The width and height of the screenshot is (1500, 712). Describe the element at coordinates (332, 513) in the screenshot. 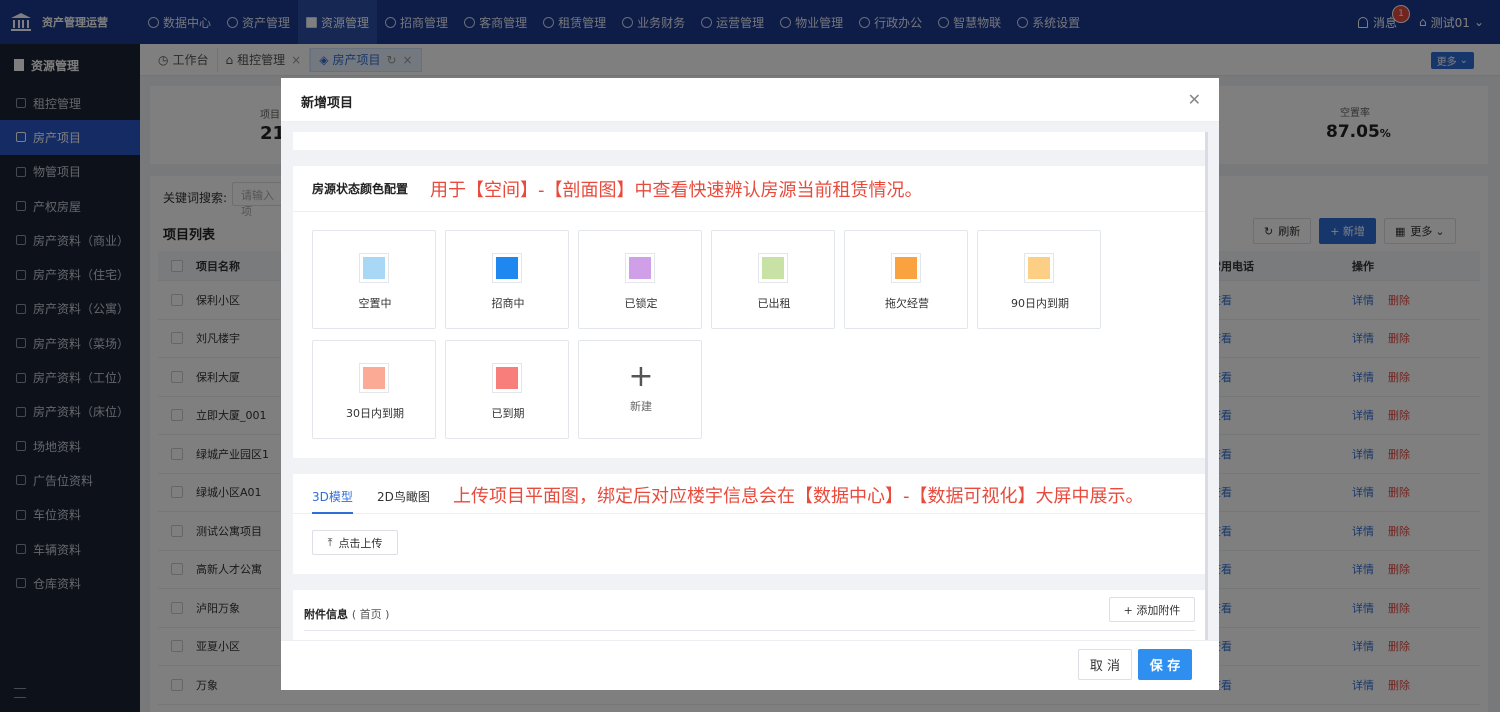

I see `active-tab-indicator` at that location.